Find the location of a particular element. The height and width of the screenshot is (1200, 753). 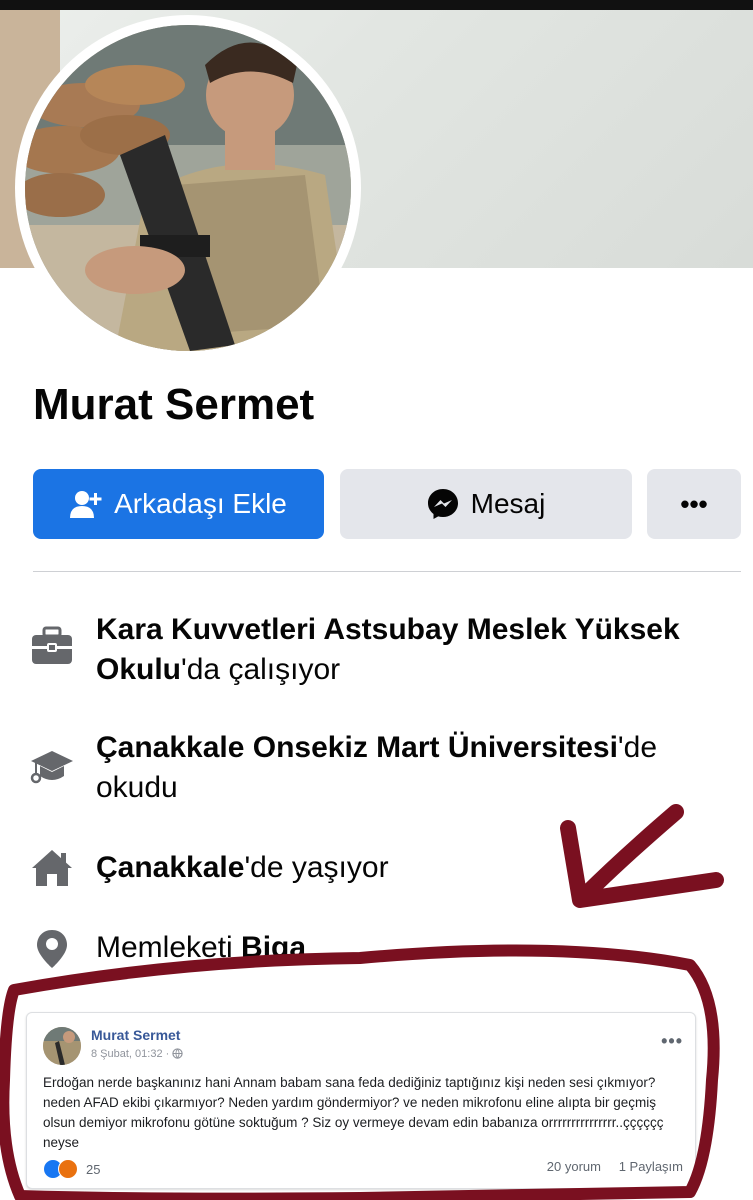

city-link: Çanakkale is located at coordinates (170, 867).